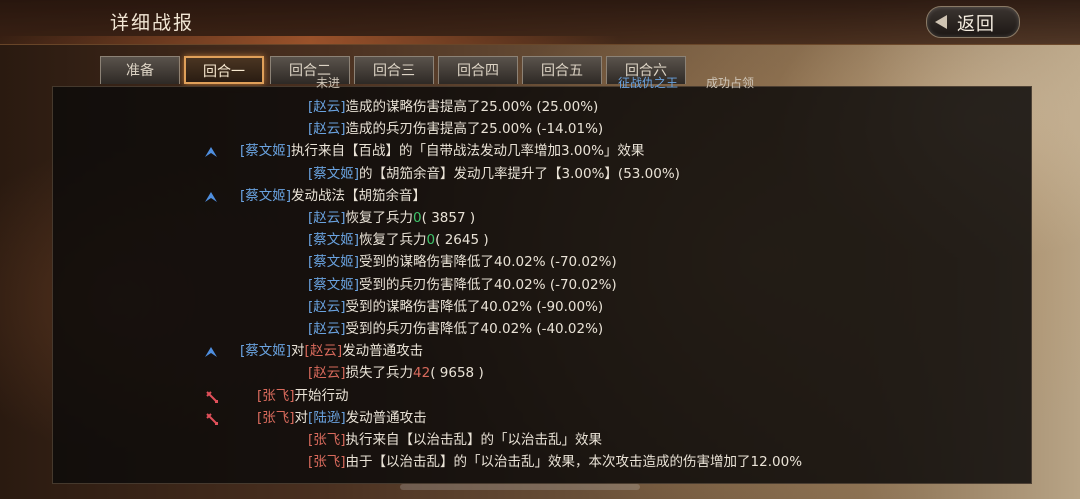 Image resolution: width=1080 pixels, height=499 pixels. Describe the element at coordinates (941, 22) in the screenshot. I see `back-arrow-icon` at that location.